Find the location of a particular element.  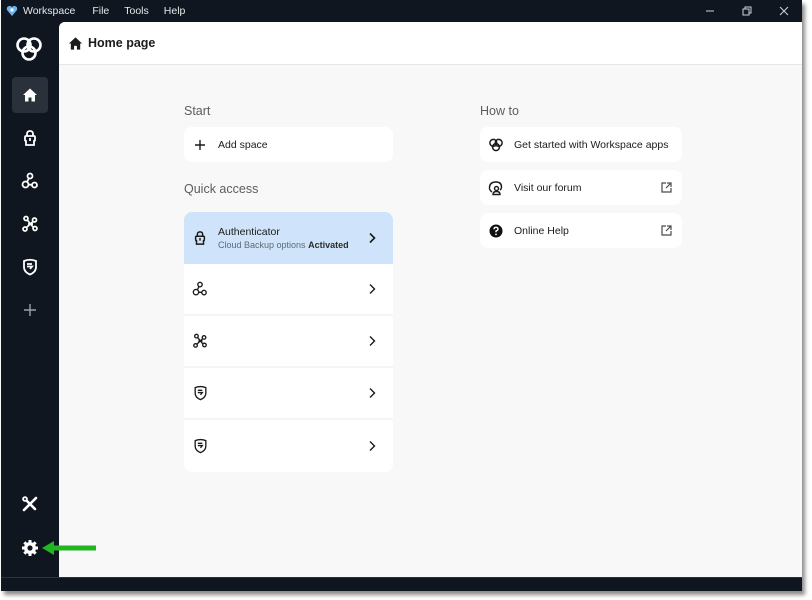

tools-icon is located at coordinates (30, 504).